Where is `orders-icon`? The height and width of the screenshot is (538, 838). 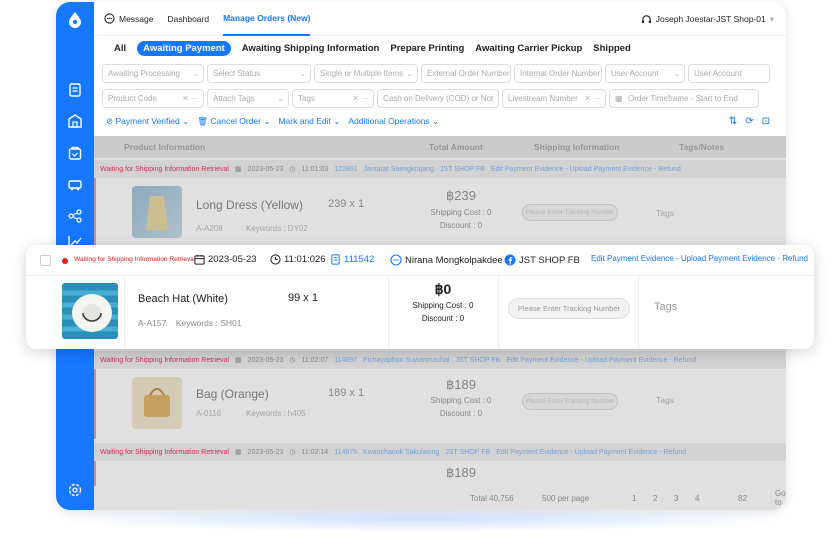 orders-icon is located at coordinates (75, 153).